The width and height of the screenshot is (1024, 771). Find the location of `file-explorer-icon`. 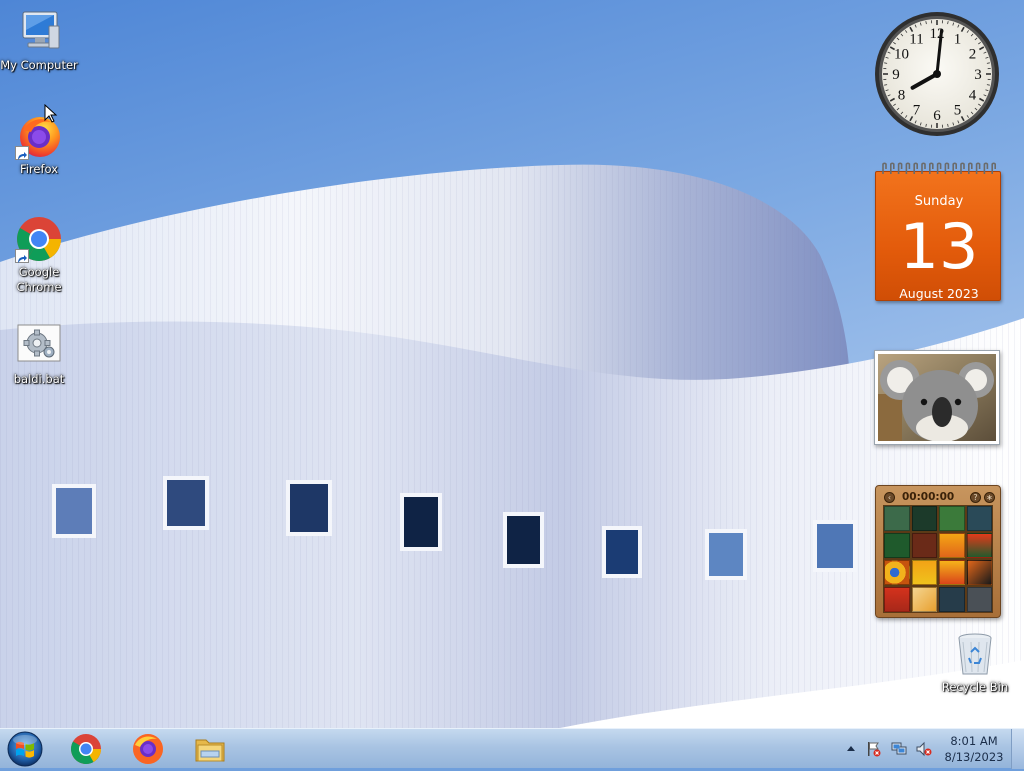

file-explorer-icon is located at coordinates (210, 749).